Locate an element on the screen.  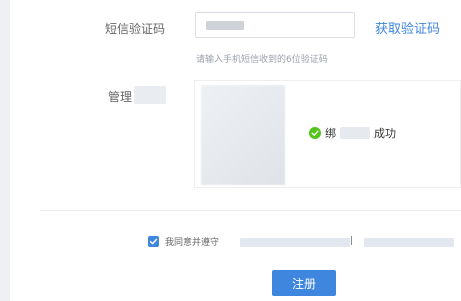
bind-status-suffix: 成功 is located at coordinates (385, 133).